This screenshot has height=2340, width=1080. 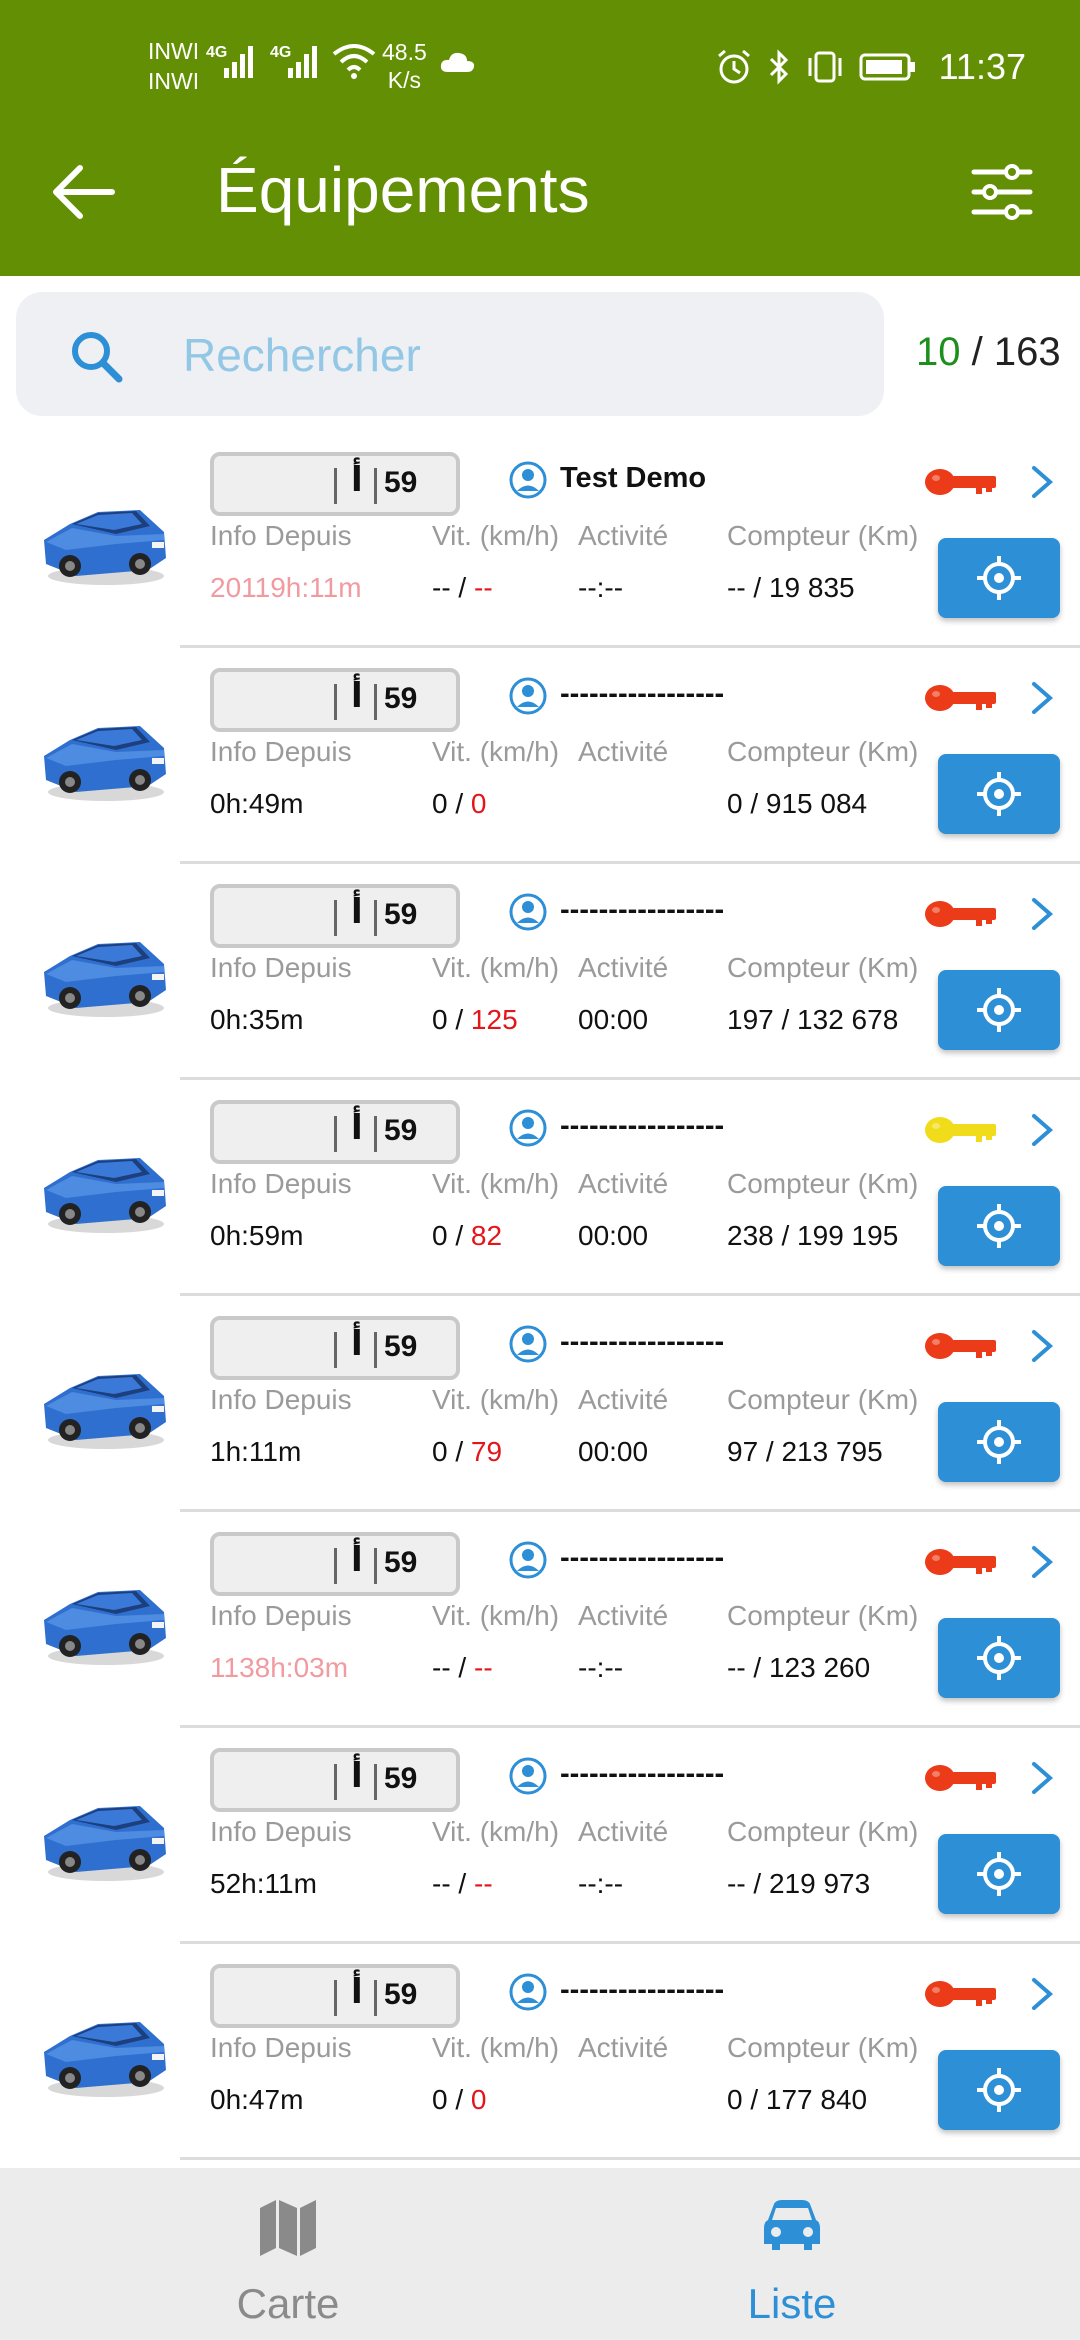 I want to click on odometer-value: 0 / 915 084, so click(x=797, y=803).